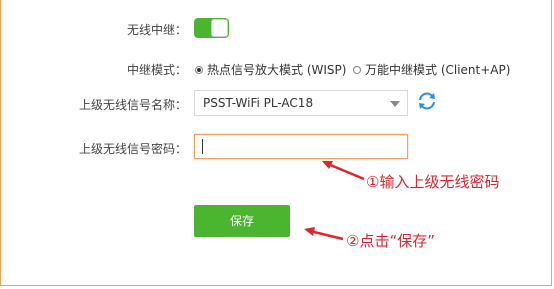 The image size is (554, 289). I want to click on toggle-knob, so click(219, 28).